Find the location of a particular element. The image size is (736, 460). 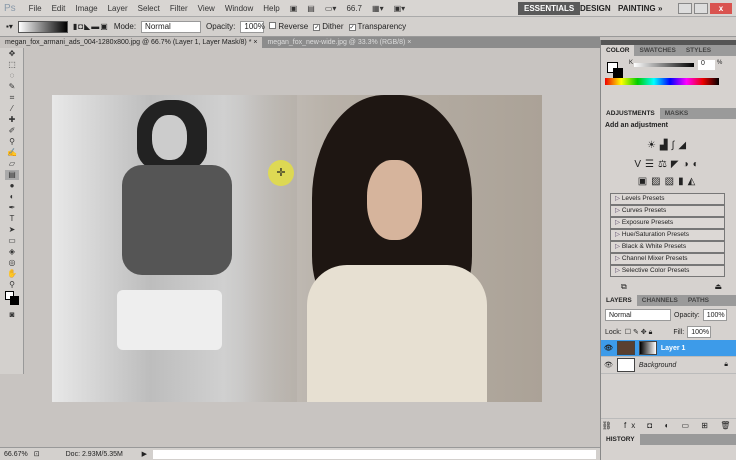

tab-styles: STYLES is located at coordinates (698, 50).